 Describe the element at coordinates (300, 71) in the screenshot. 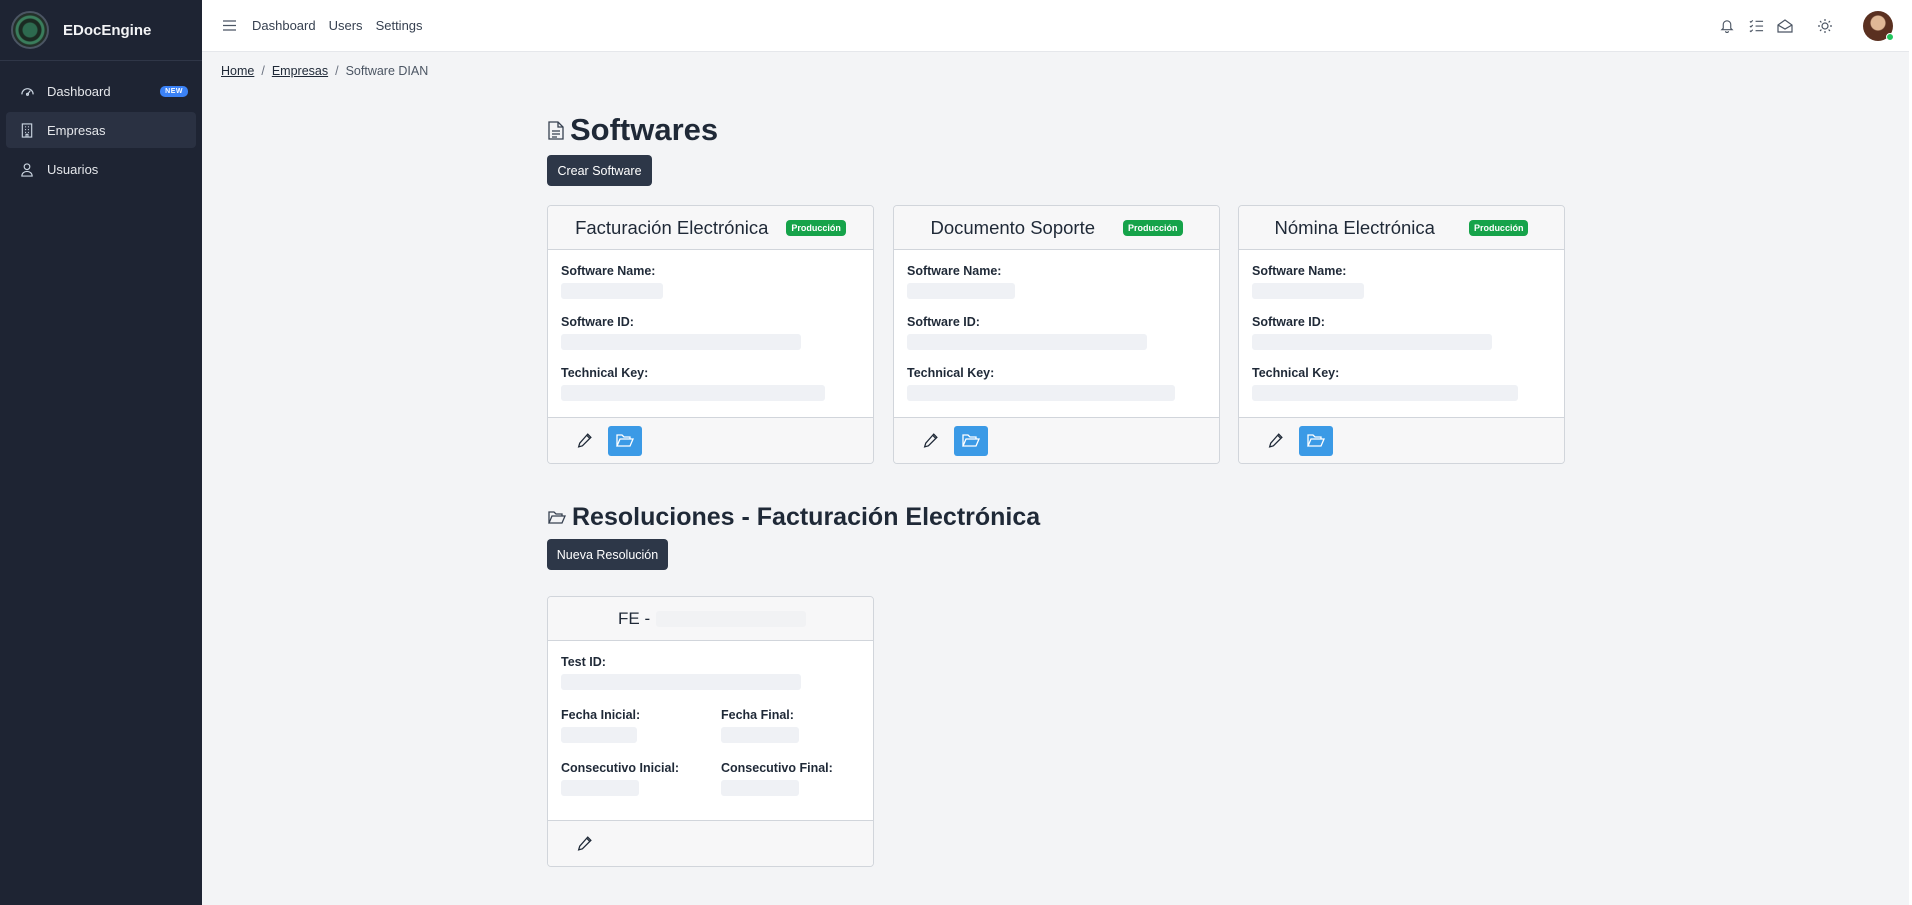

I see `breadcrumb-empresas: Empresas` at that location.